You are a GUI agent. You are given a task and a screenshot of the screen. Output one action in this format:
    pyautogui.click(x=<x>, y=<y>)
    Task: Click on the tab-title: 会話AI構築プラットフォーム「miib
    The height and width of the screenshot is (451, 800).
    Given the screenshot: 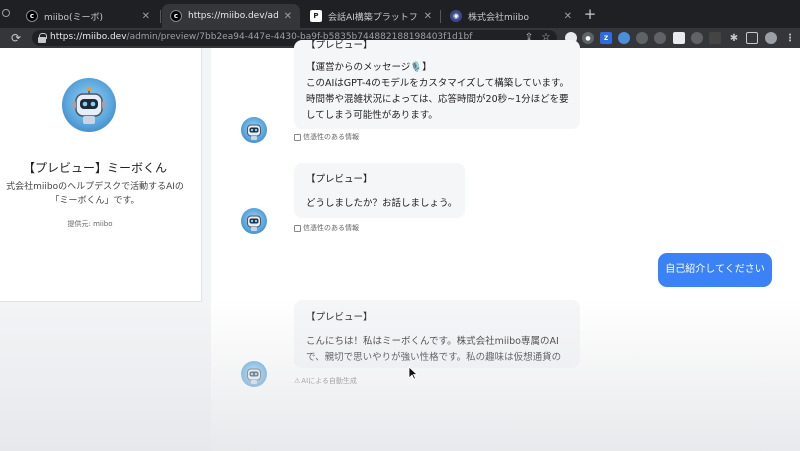 What is the action you would take?
    pyautogui.click(x=373, y=17)
    